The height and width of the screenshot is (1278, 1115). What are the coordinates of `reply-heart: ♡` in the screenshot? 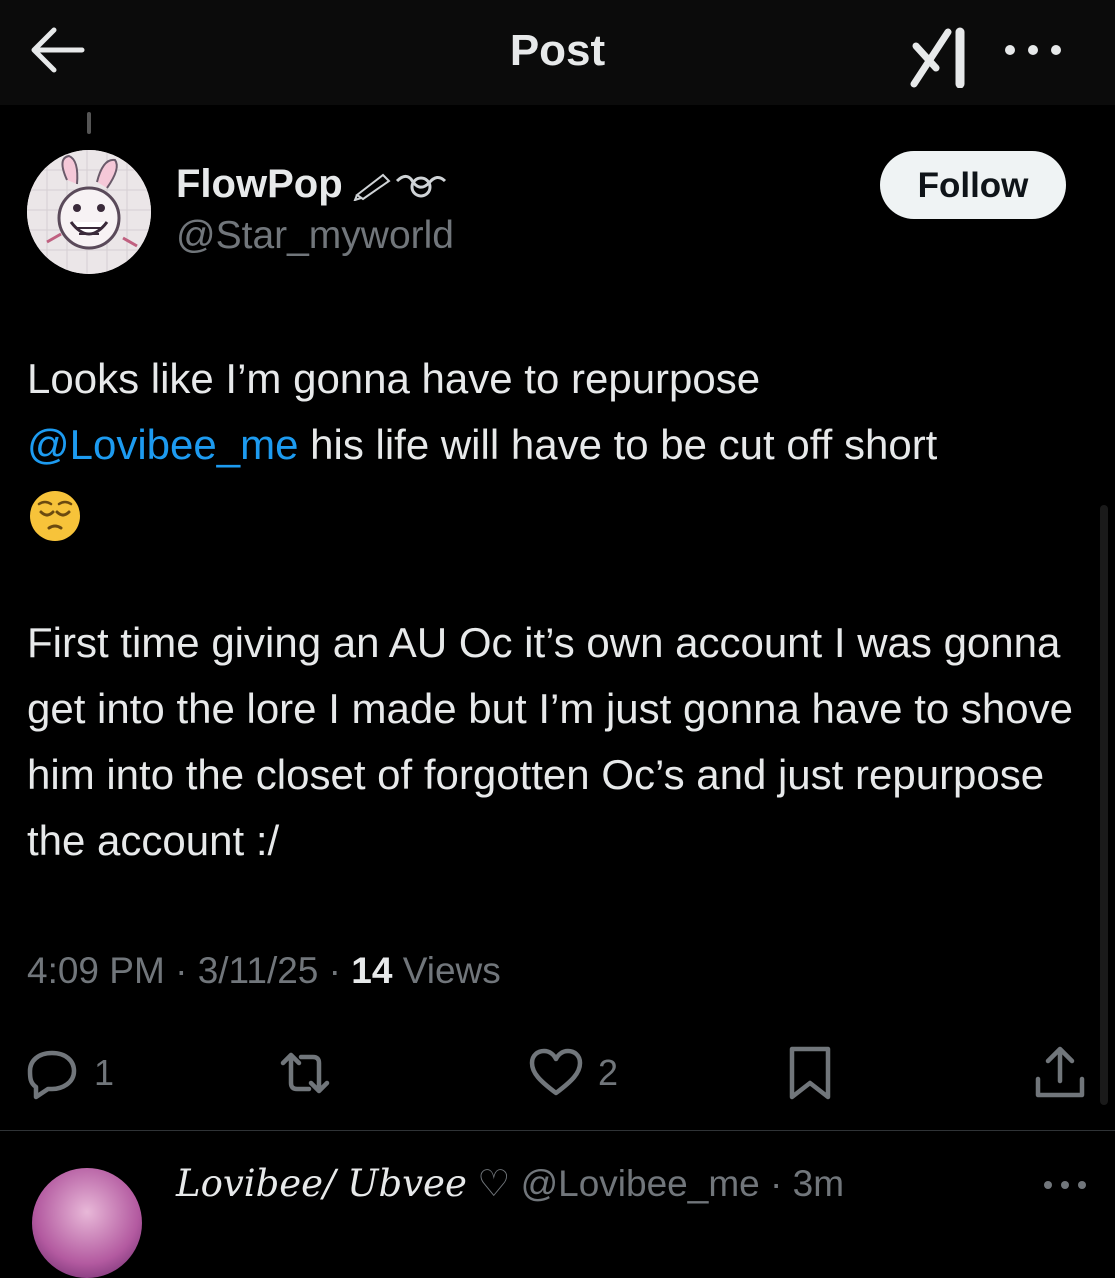 It's located at (494, 1183).